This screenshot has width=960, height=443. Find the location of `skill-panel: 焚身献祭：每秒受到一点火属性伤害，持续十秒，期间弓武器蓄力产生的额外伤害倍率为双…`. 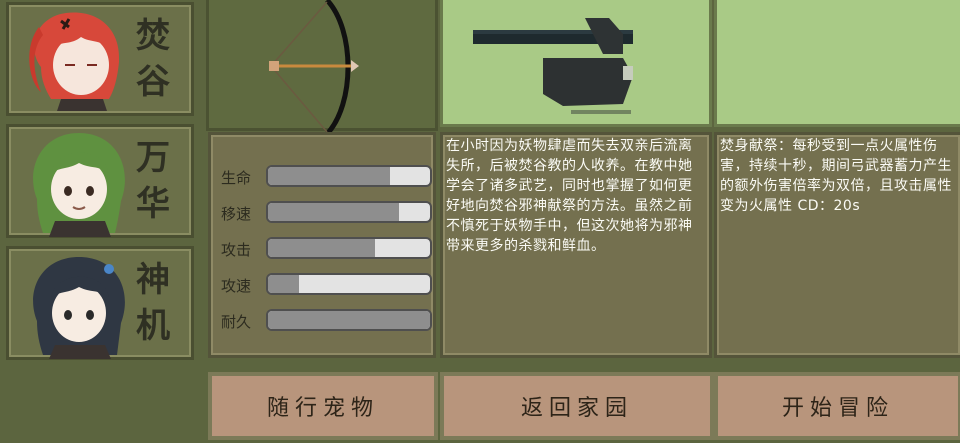

skill-panel: 焚身献祭：每秒受到一点火属性伤害，持续十秒，期间弓武器蓄力产生的额外伤害倍率为双… is located at coordinates (837, 245).